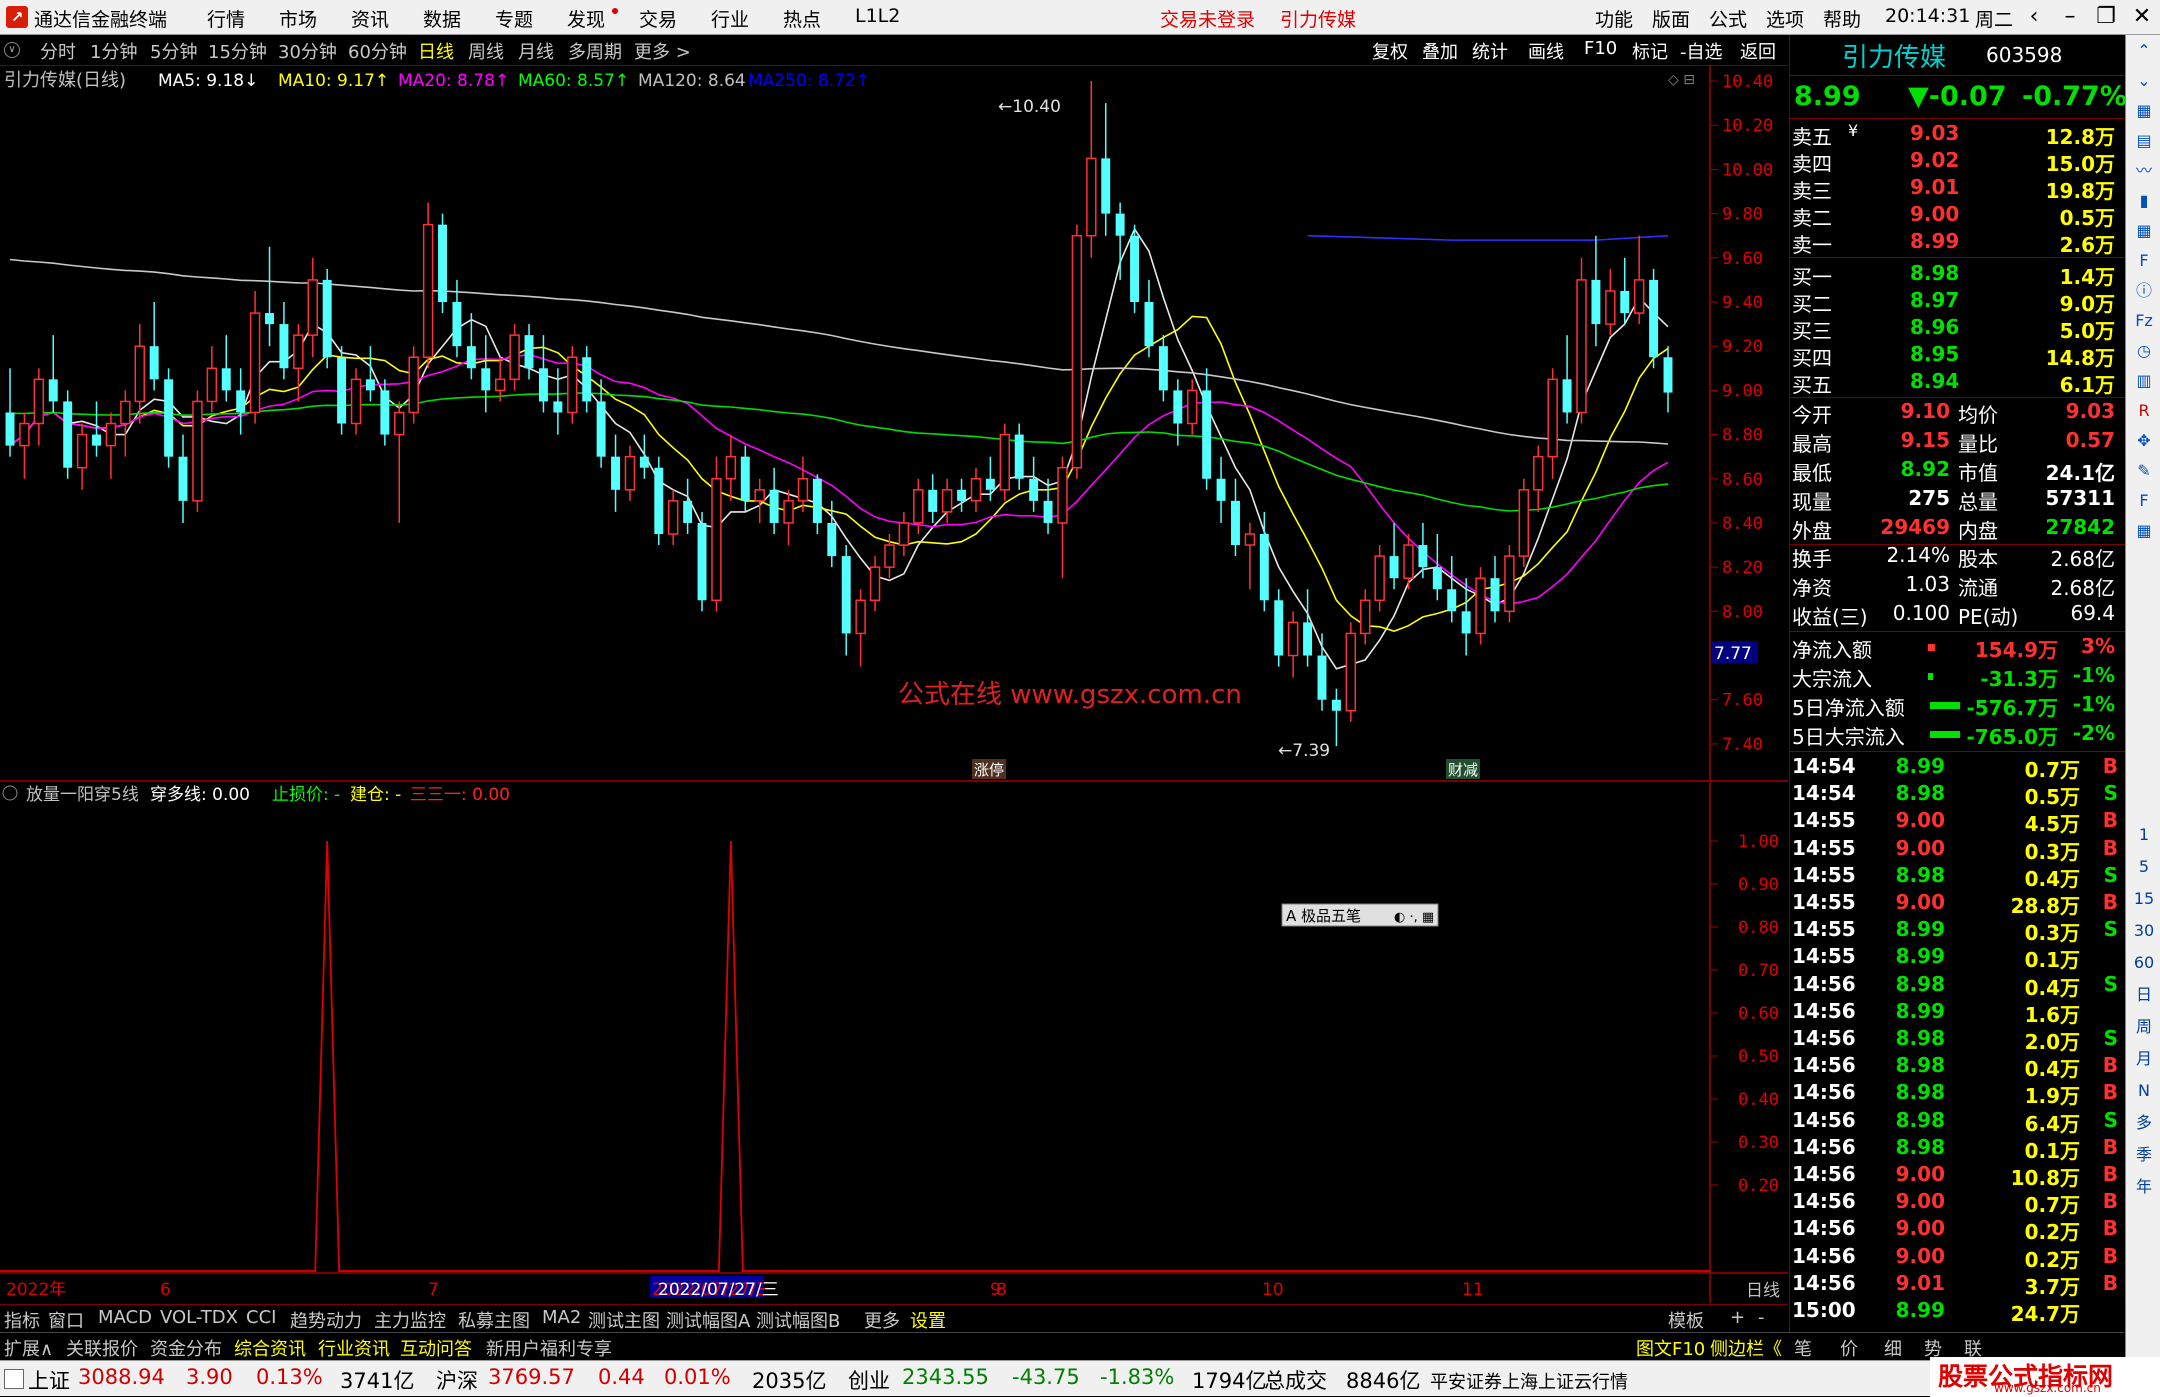 The image size is (2160, 1397). Describe the element at coordinates (1737, 1317) in the screenshot. I see `indicator-tab-15: +` at that location.